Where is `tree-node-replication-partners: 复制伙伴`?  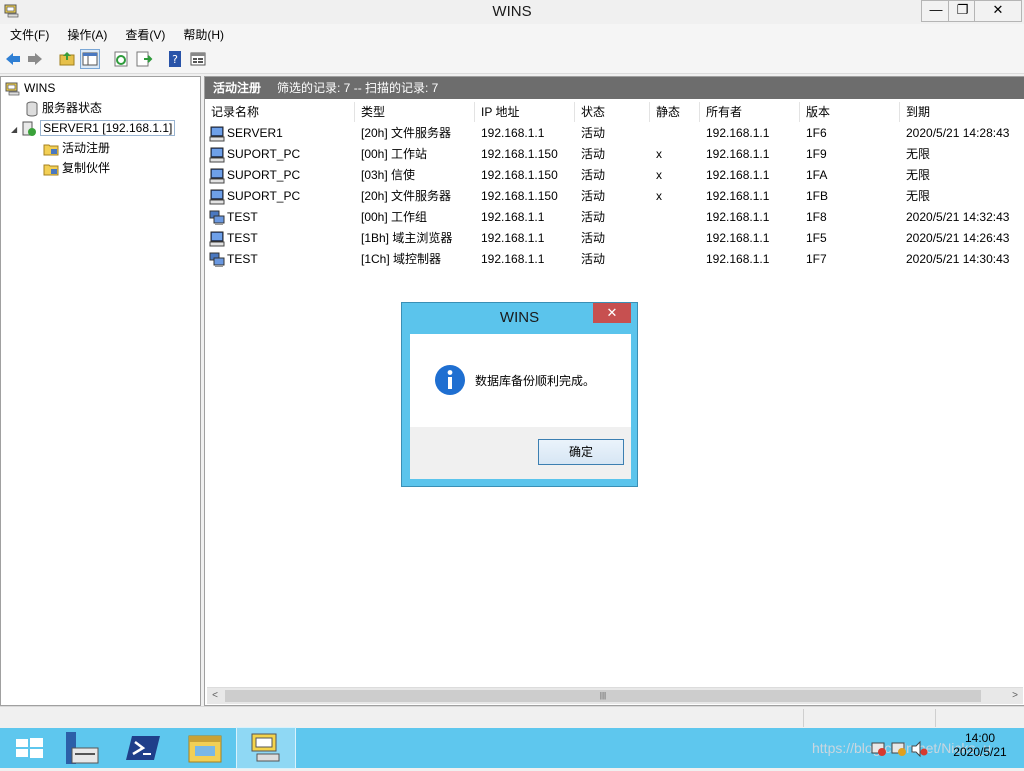
tree-node-replication-partners: 复制伙伴 is located at coordinates (76, 168).